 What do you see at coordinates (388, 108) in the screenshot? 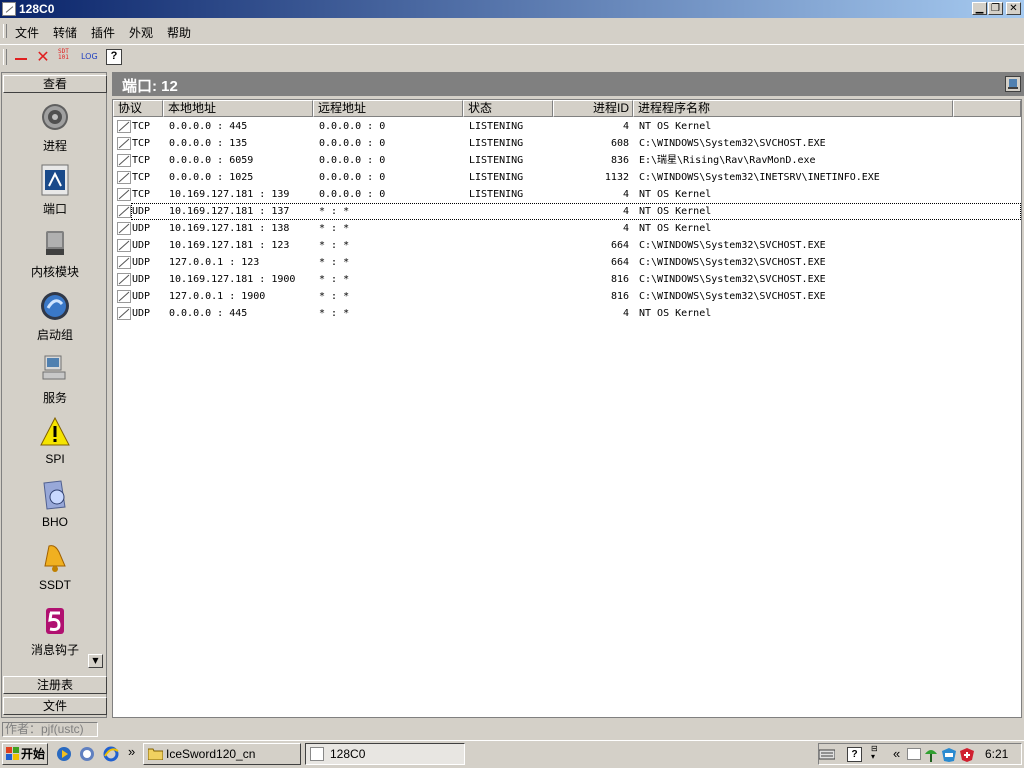
I see `column-header-remote-address: 远程地址` at bounding box center [388, 108].